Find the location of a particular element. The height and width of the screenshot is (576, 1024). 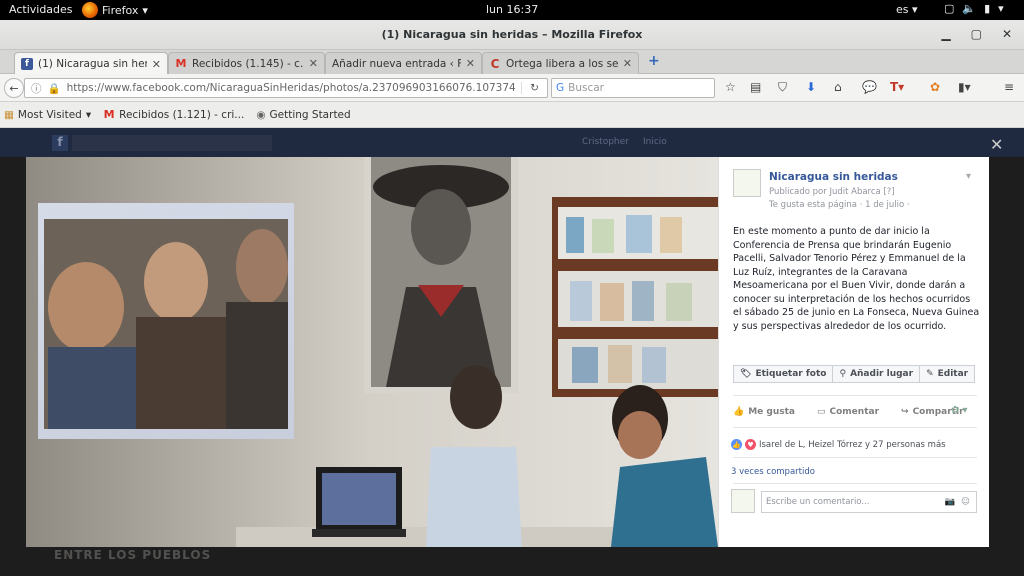

system-status-area: ▢ 🔈 ▮ ▾ is located at coordinates (974, 8).